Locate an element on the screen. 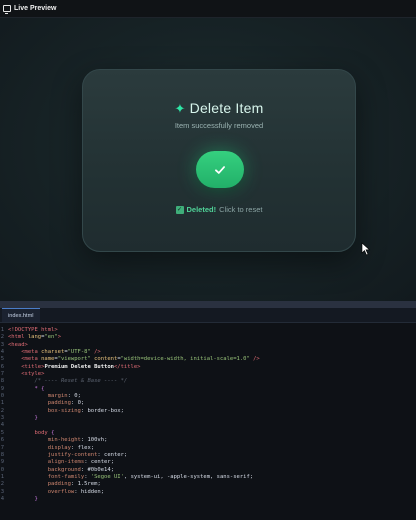 The width and height of the screenshot is (416, 520). pane-divider is located at coordinates (208, 304).